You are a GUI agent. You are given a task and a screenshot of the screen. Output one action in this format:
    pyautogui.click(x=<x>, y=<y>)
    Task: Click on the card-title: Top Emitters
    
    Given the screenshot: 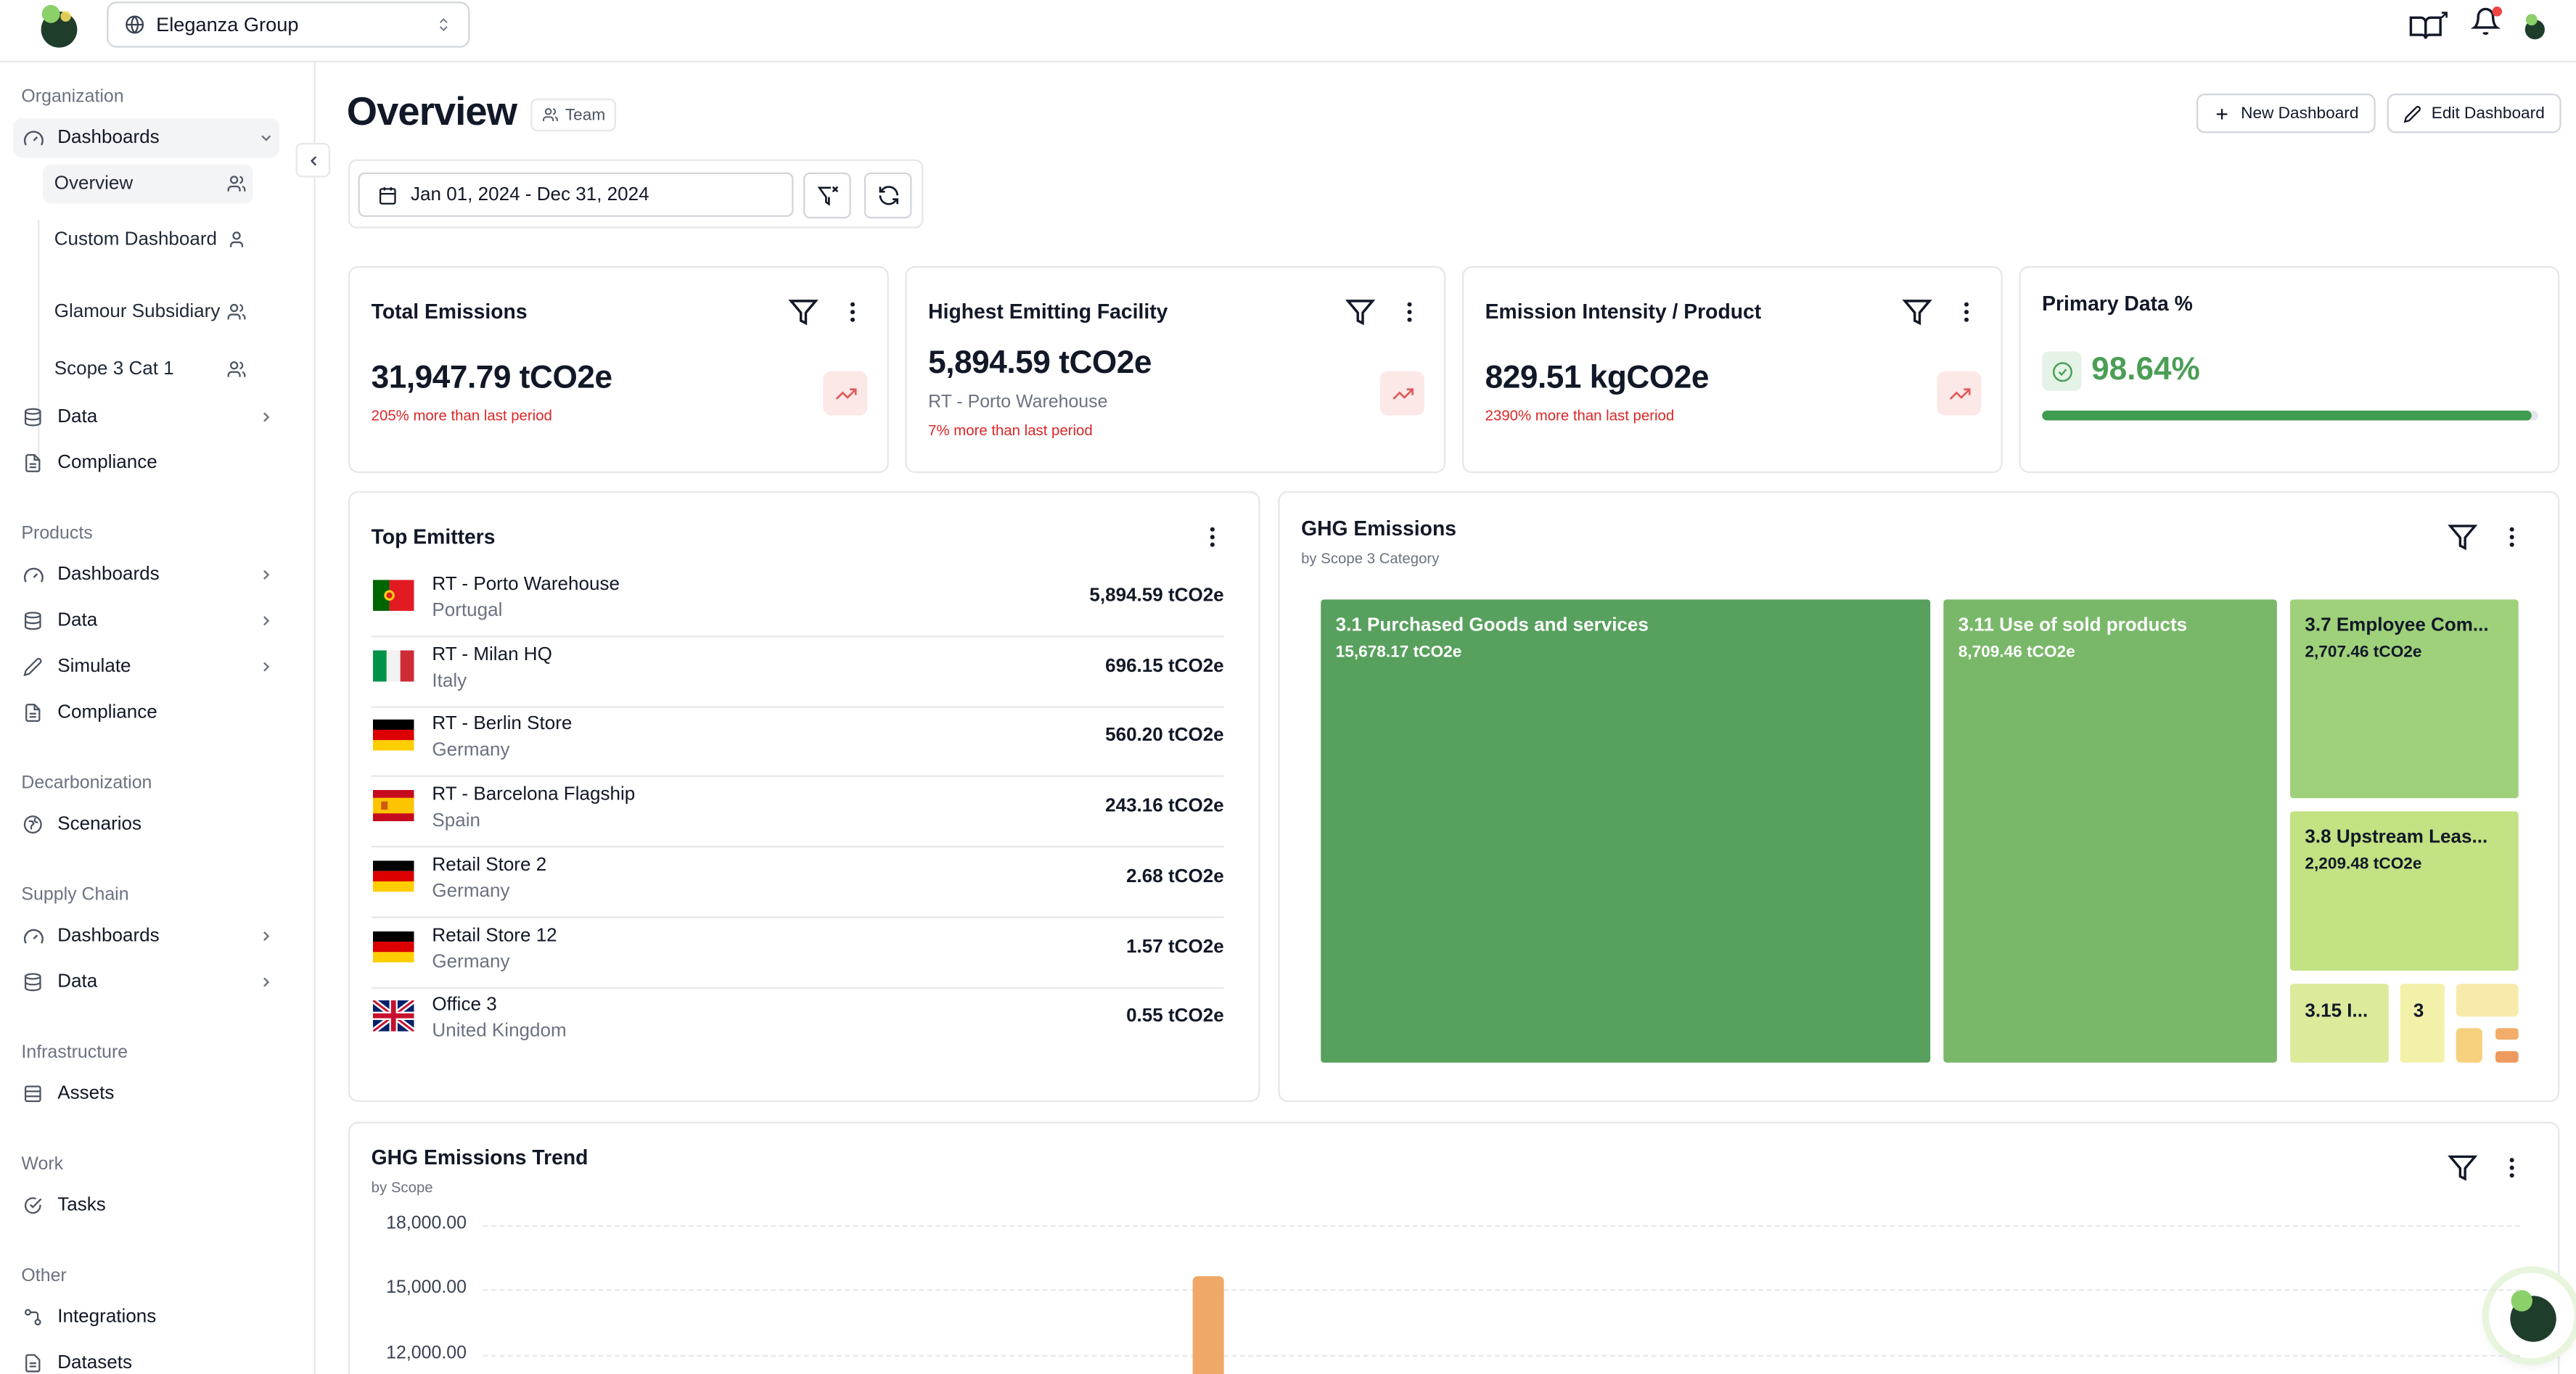 What is the action you would take?
    pyautogui.click(x=433, y=537)
    